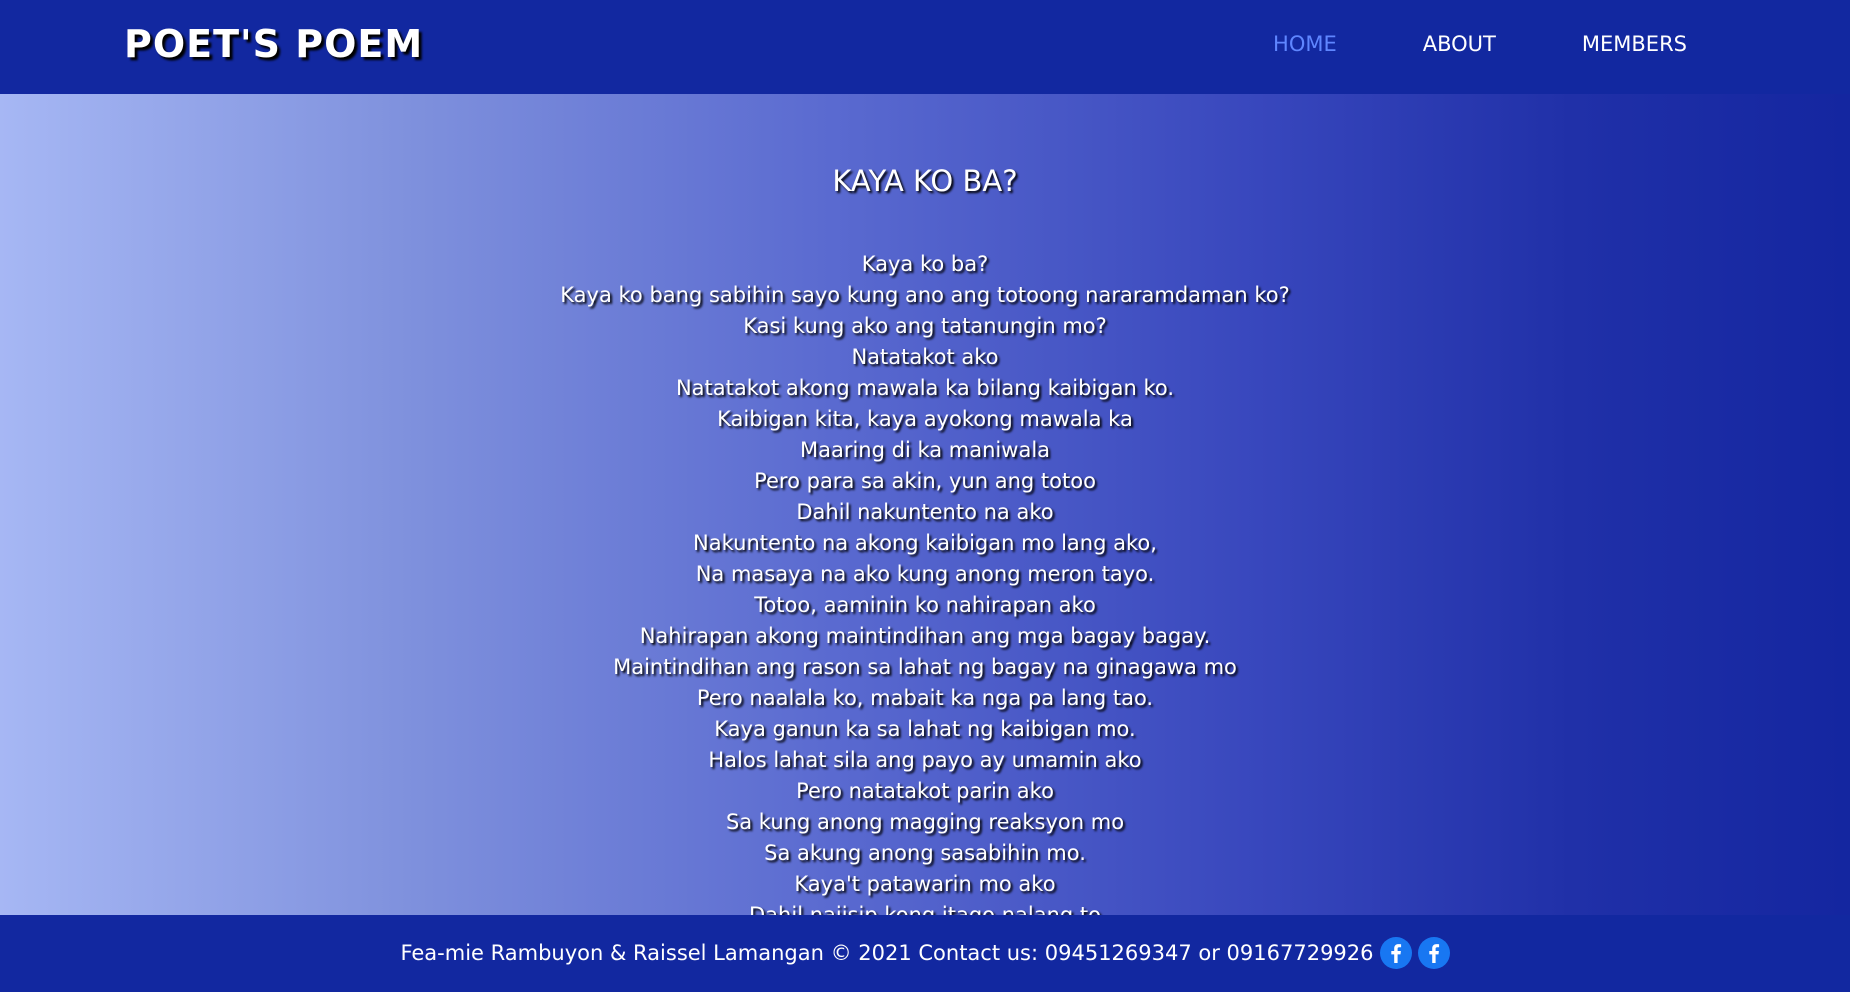  What do you see at coordinates (925, 791) in the screenshot?
I see `poem-line: Pero natatakot parin ako` at bounding box center [925, 791].